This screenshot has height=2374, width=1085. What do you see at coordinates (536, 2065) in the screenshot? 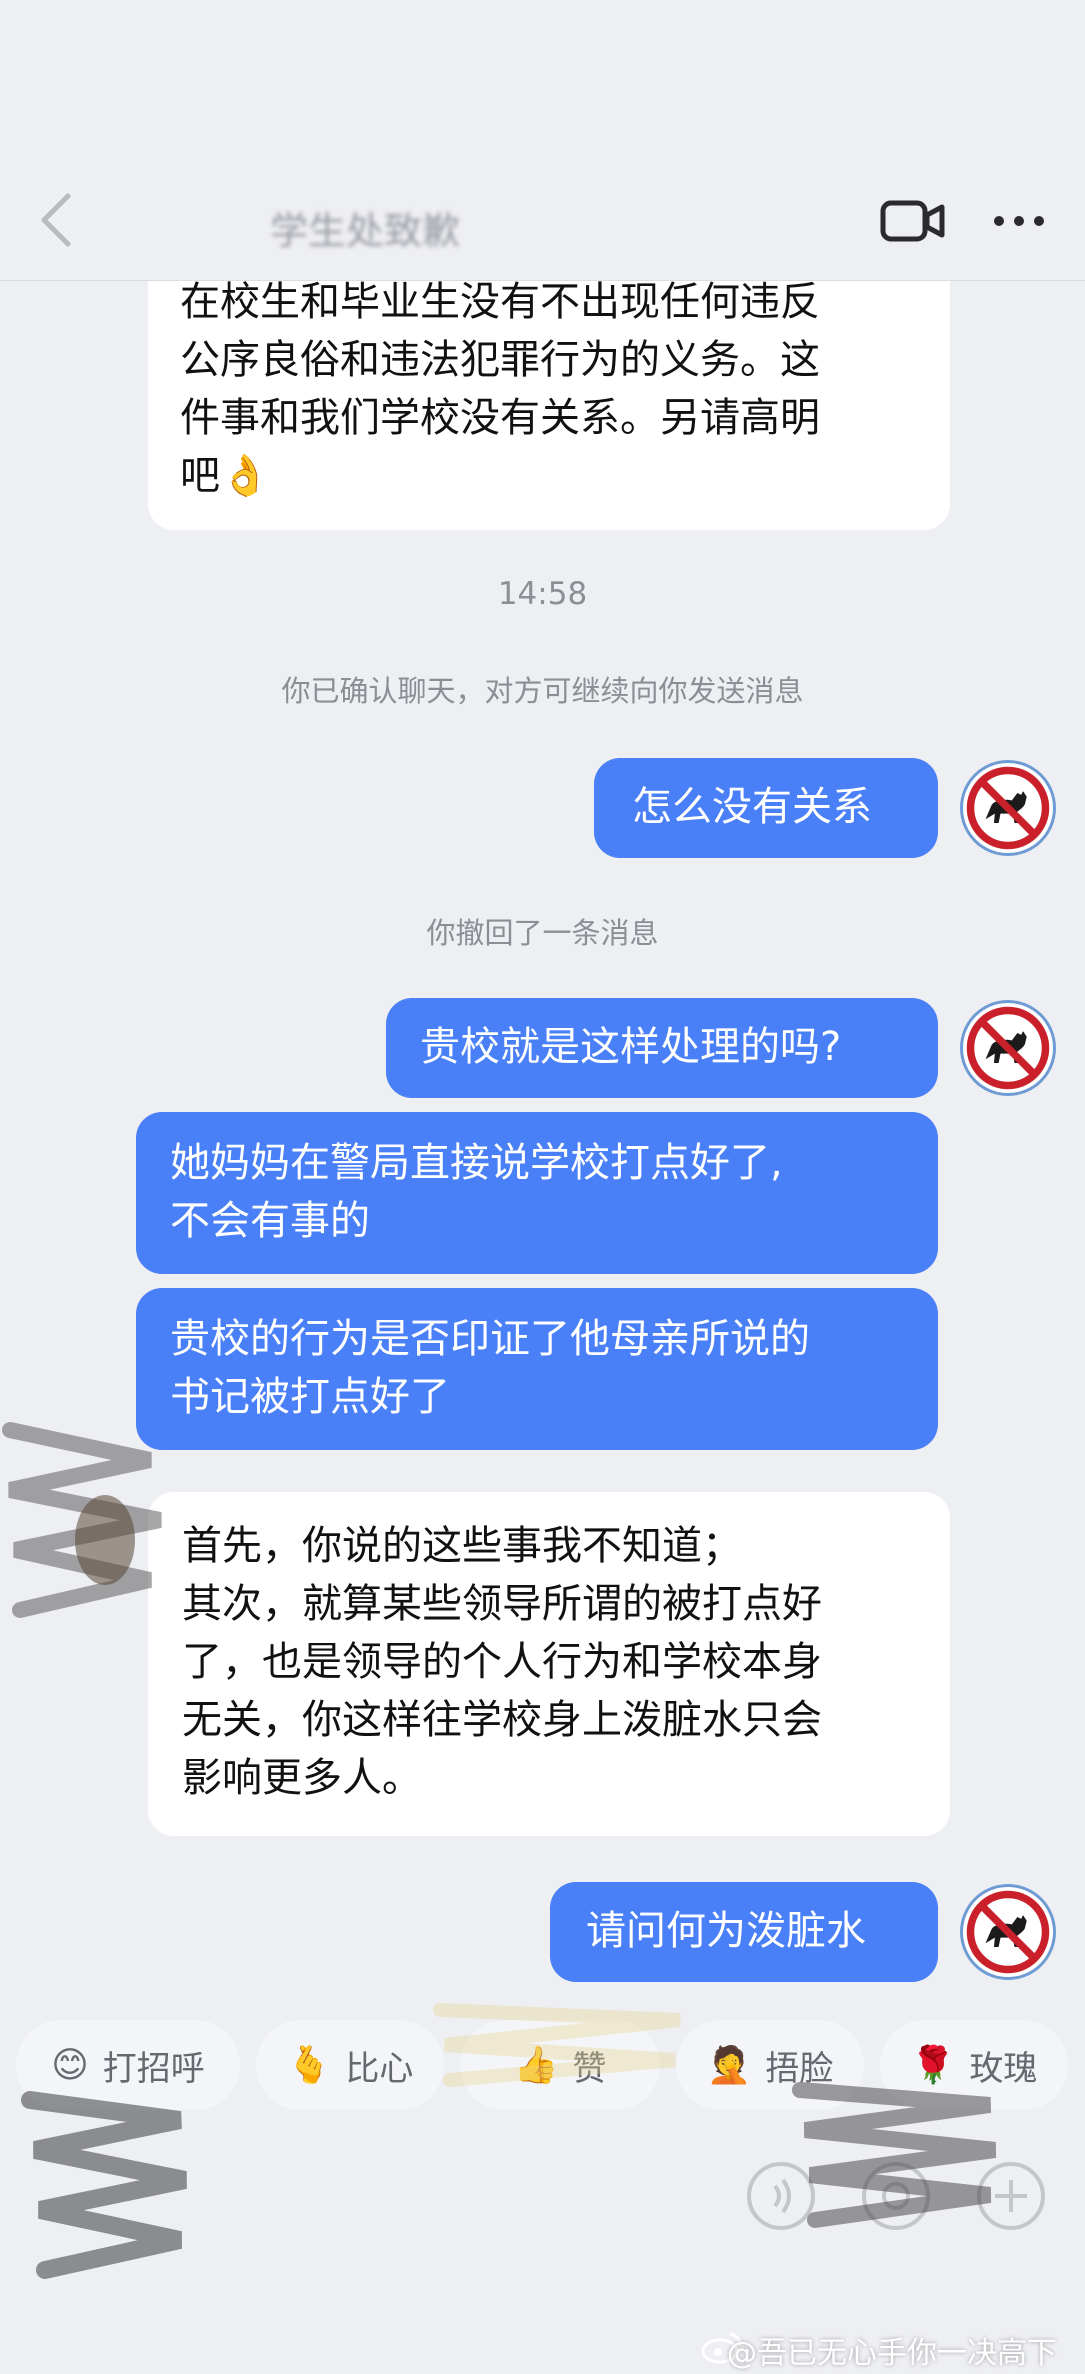
I see `thumbs-up-emoji-icon: 👍` at bounding box center [536, 2065].